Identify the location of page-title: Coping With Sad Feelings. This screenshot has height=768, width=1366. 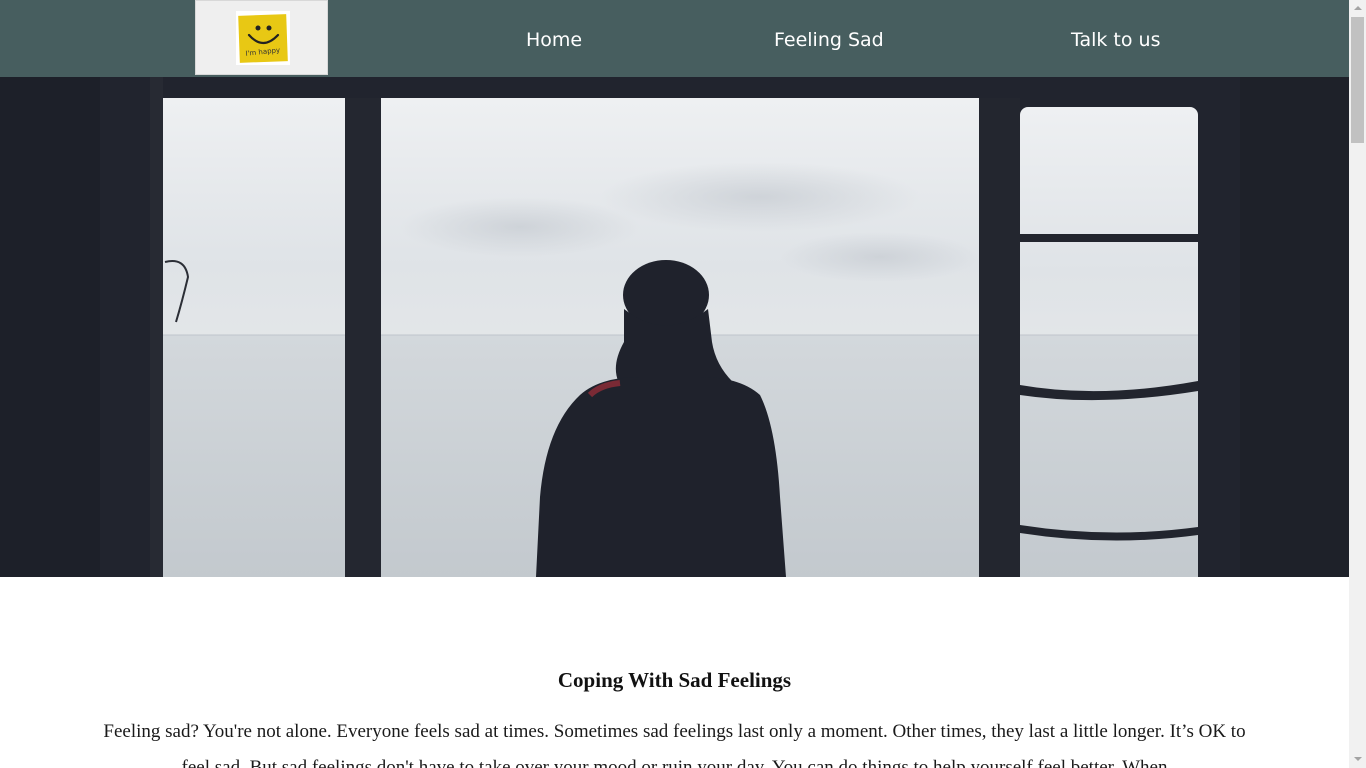
(674, 680).